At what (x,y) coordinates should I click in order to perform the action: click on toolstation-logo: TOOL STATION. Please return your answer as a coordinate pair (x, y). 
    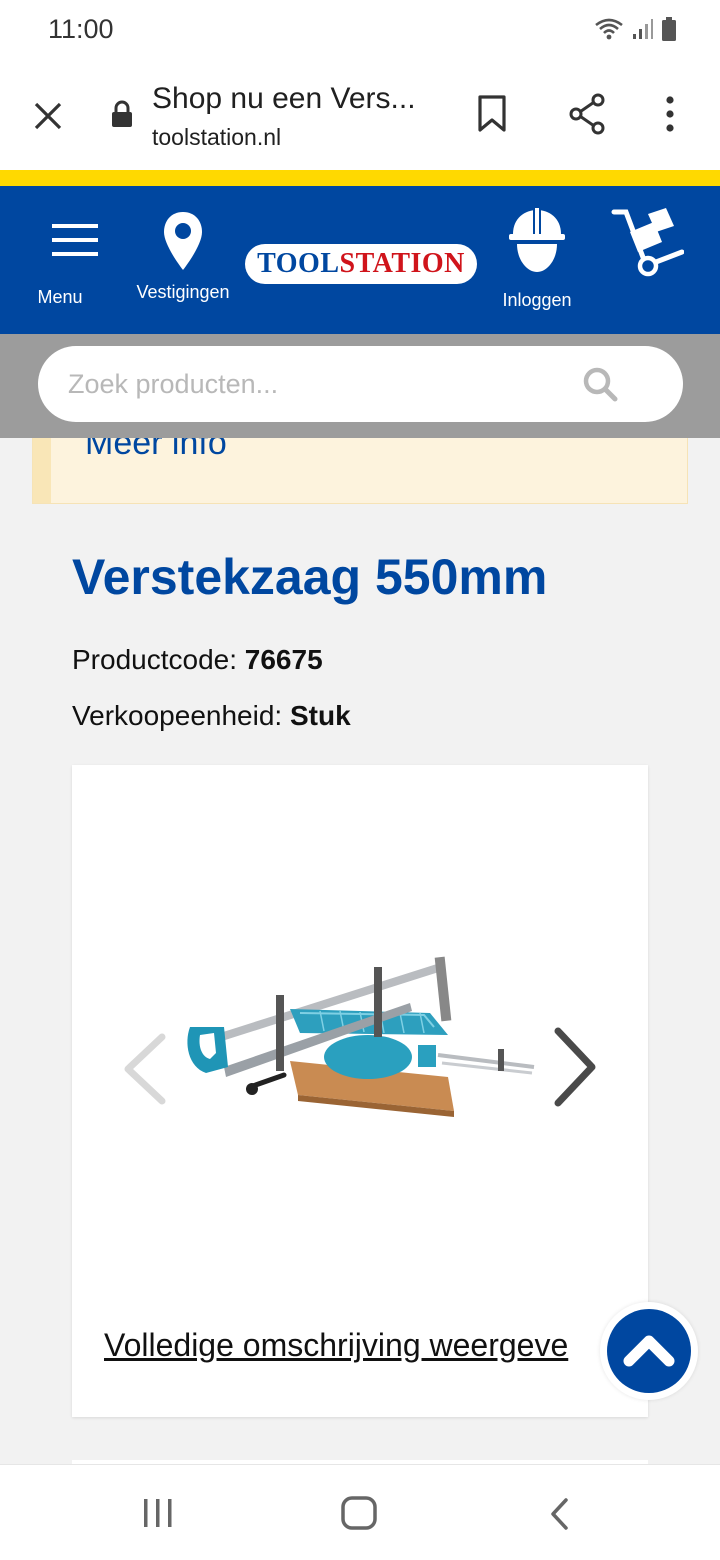
    Looking at the image, I should click on (361, 264).